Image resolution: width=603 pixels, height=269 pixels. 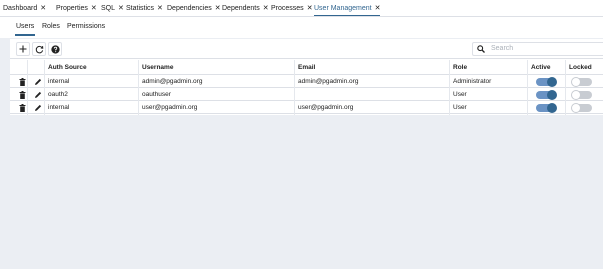 I want to click on tab-label: Dependencies, so click(x=189, y=8).